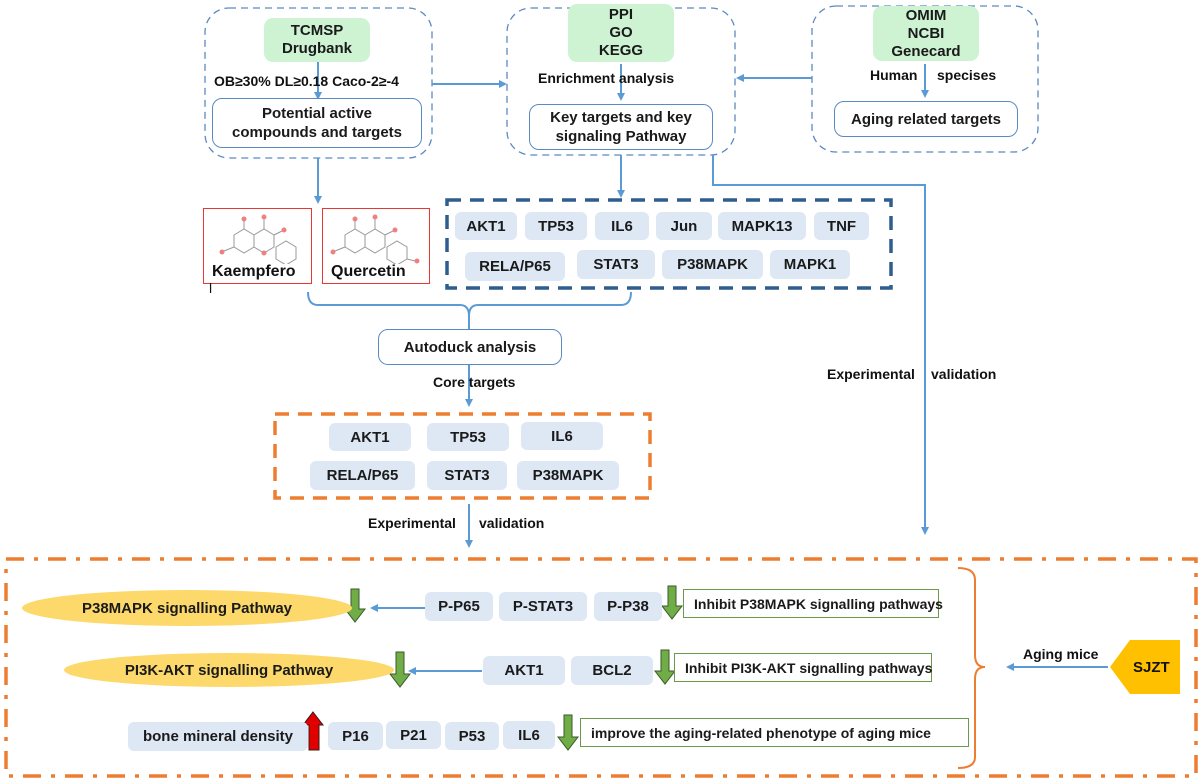  Describe the element at coordinates (543, 606) in the screenshot. I see `marker-chip: P-STAT3` at that location.